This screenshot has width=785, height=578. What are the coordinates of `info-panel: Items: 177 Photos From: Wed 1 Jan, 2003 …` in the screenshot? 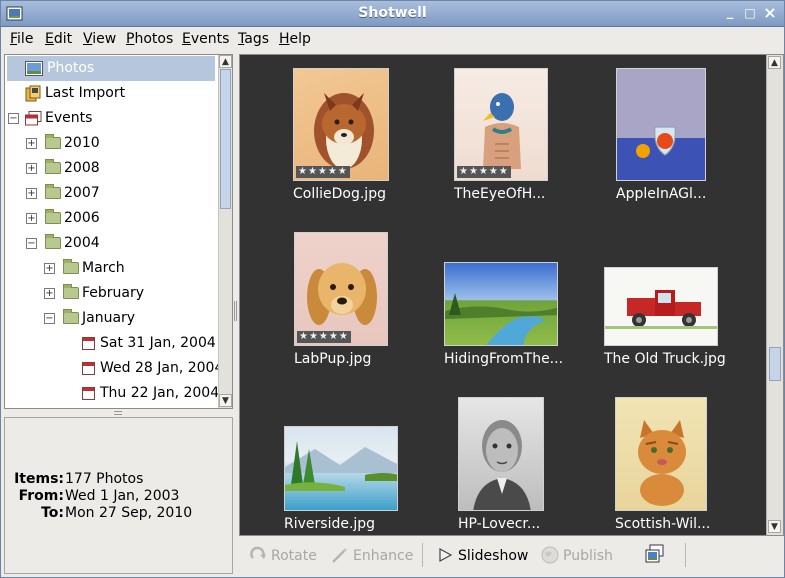 It's located at (118, 495).